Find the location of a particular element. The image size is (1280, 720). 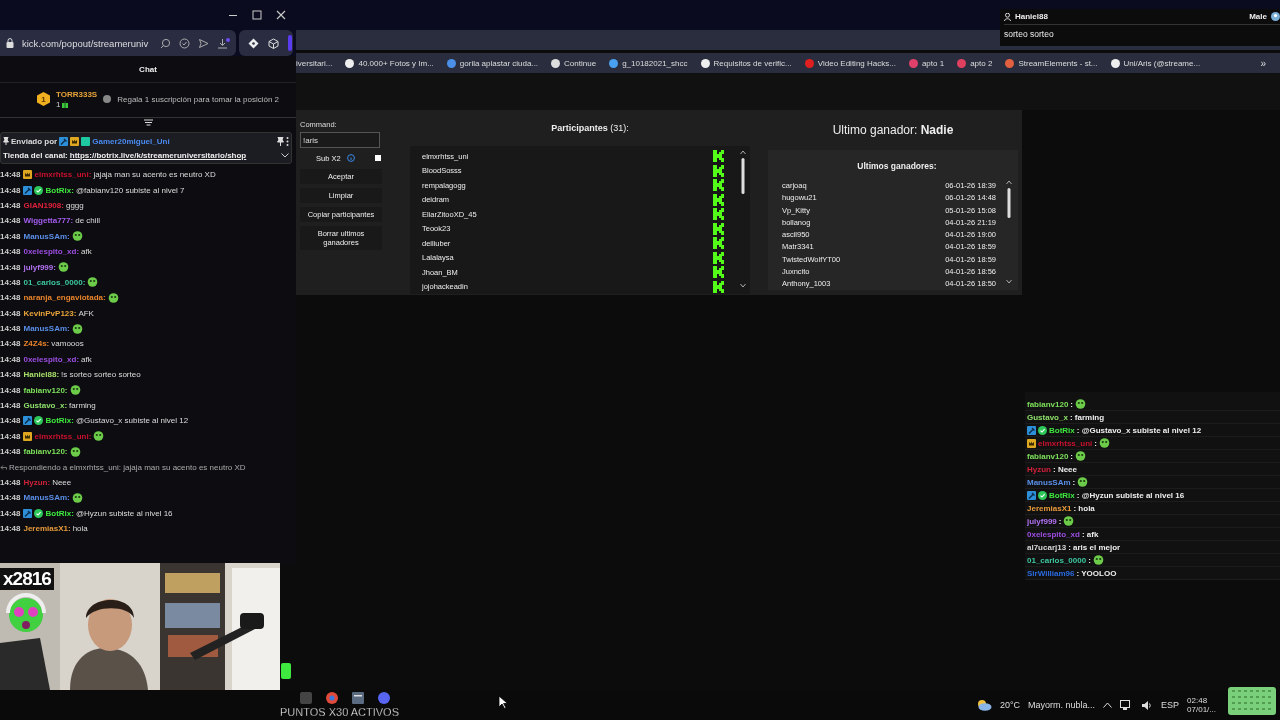

gender-label: Male is located at coordinates (1258, 16).